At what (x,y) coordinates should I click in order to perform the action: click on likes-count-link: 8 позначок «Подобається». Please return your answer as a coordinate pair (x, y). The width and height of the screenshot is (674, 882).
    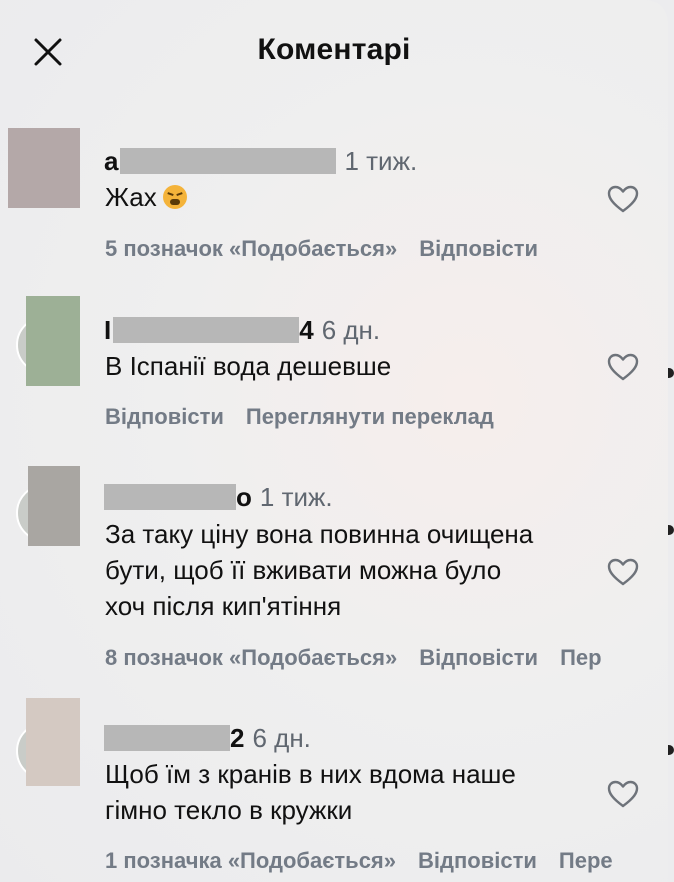
    Looking at the image, I should click on (251, 657).